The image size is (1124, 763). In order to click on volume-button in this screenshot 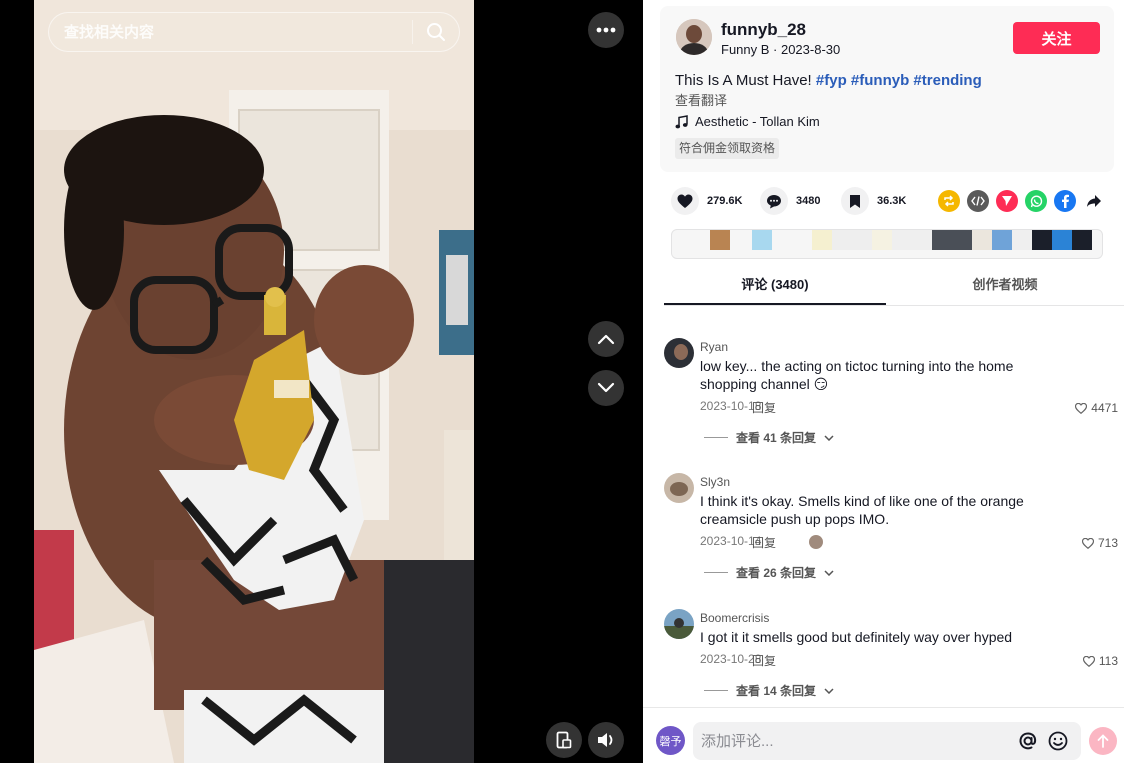, I will do `click(606, 740)`.